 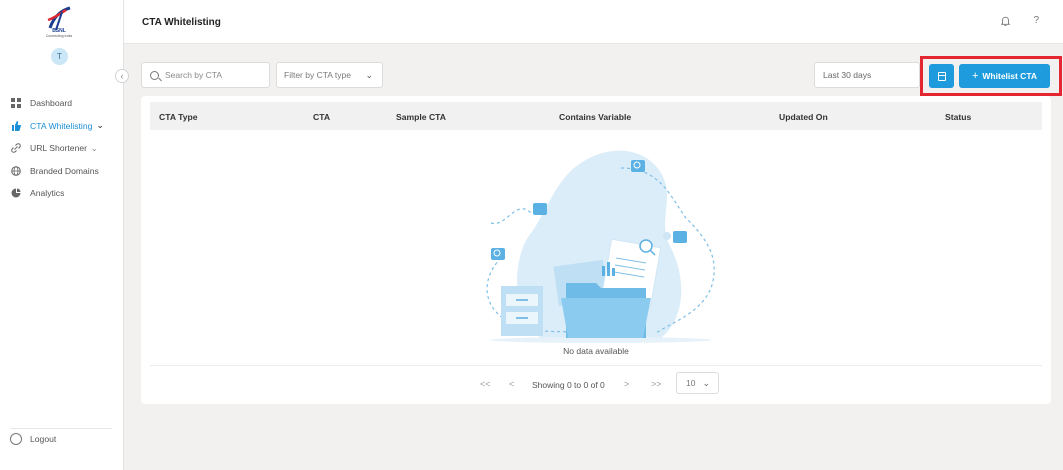 I want to click on sidebar-item-label: CTA Whitelisting, so click(x=61, y=125).